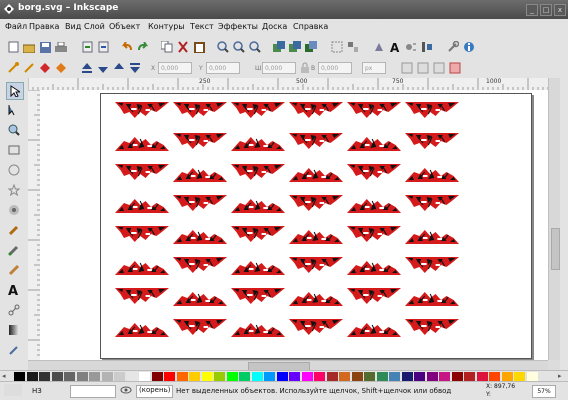 The height and width of the screenshot is (400, 568). What do you see at coordinates (167, 47) in the screenshot?
I see `copy-icon` at bounding box center [167, 47].